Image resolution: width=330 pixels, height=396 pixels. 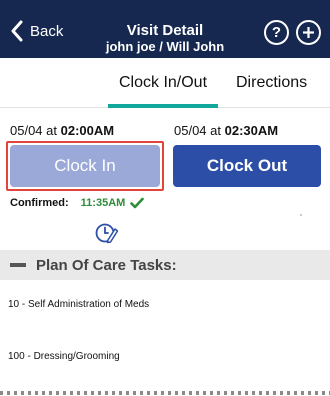 I want to click on dashed-divider, so click(x=165, y=393).